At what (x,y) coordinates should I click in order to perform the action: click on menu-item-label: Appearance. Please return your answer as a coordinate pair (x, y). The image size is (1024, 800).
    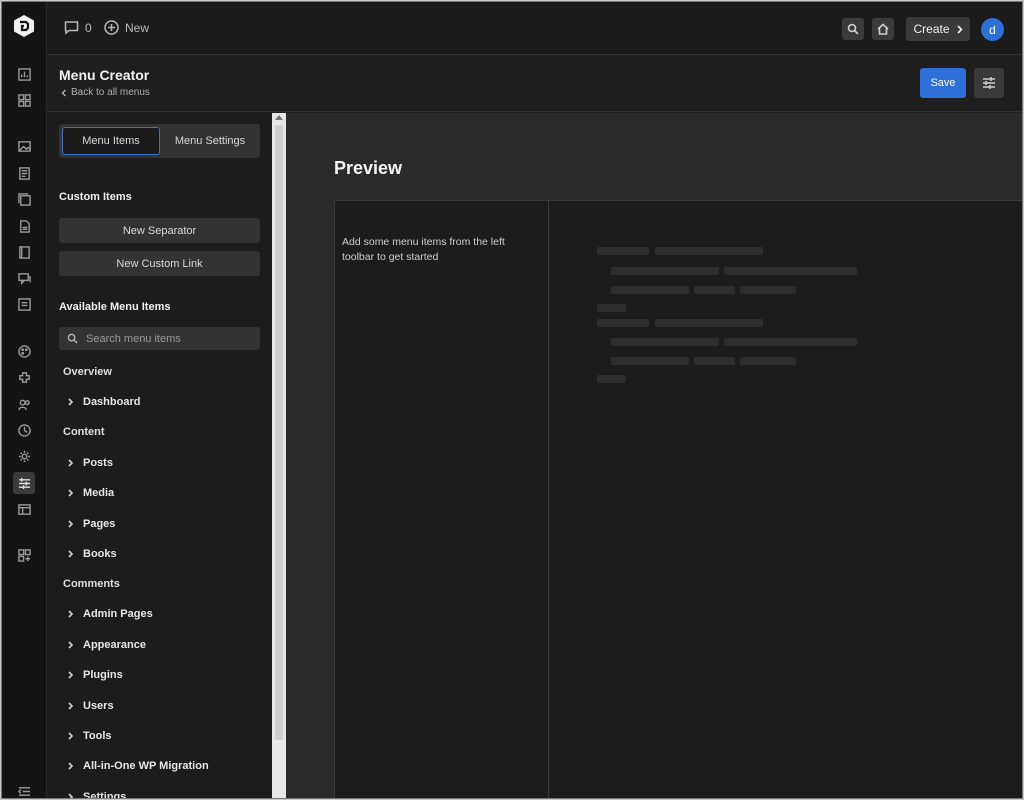
    Looking at the image, I should click on (114, 645).